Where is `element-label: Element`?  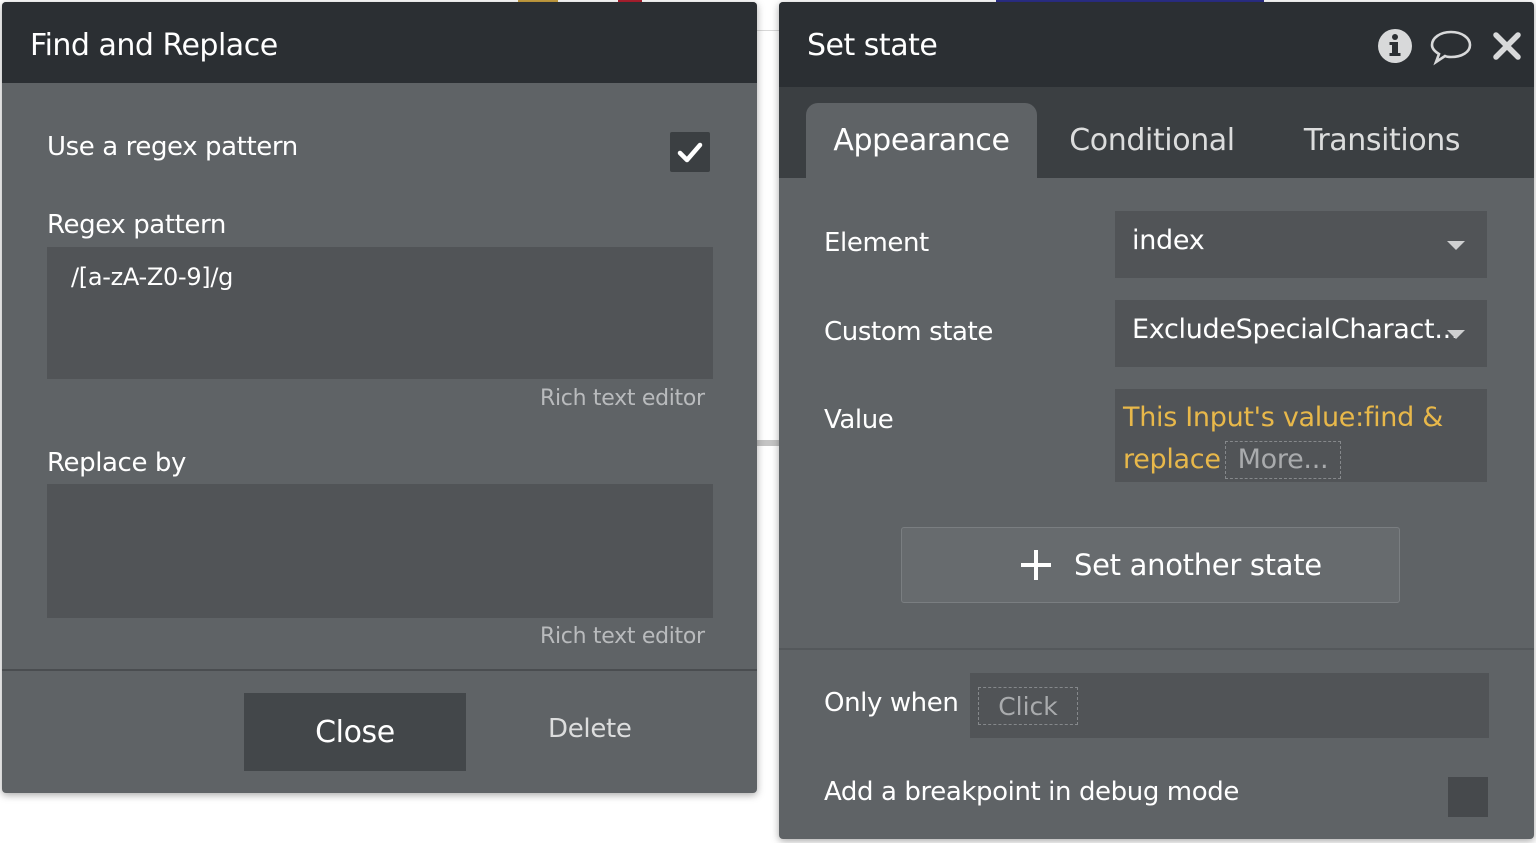 element-label: Element is located at coordinates (876, 243).